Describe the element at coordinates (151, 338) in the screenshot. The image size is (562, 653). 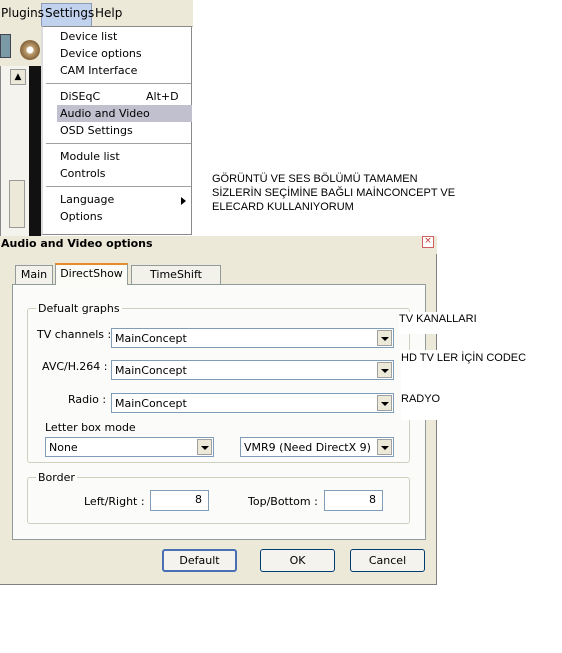
I see `tv-channels-value: MainConcept` at that location.